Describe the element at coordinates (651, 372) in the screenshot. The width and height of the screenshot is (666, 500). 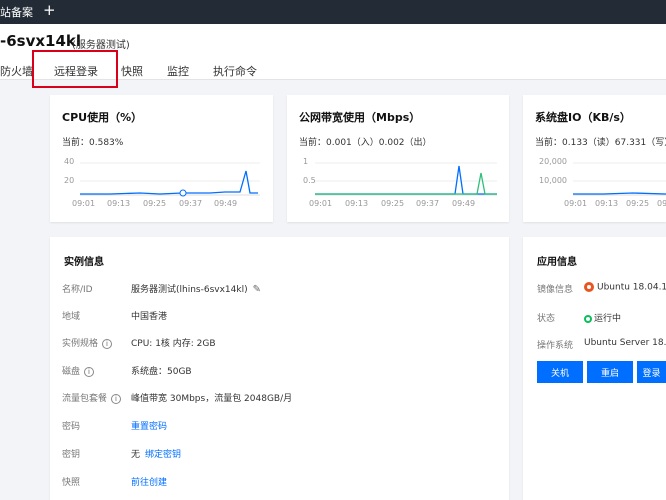
I see `login-button: 登录` at that location.